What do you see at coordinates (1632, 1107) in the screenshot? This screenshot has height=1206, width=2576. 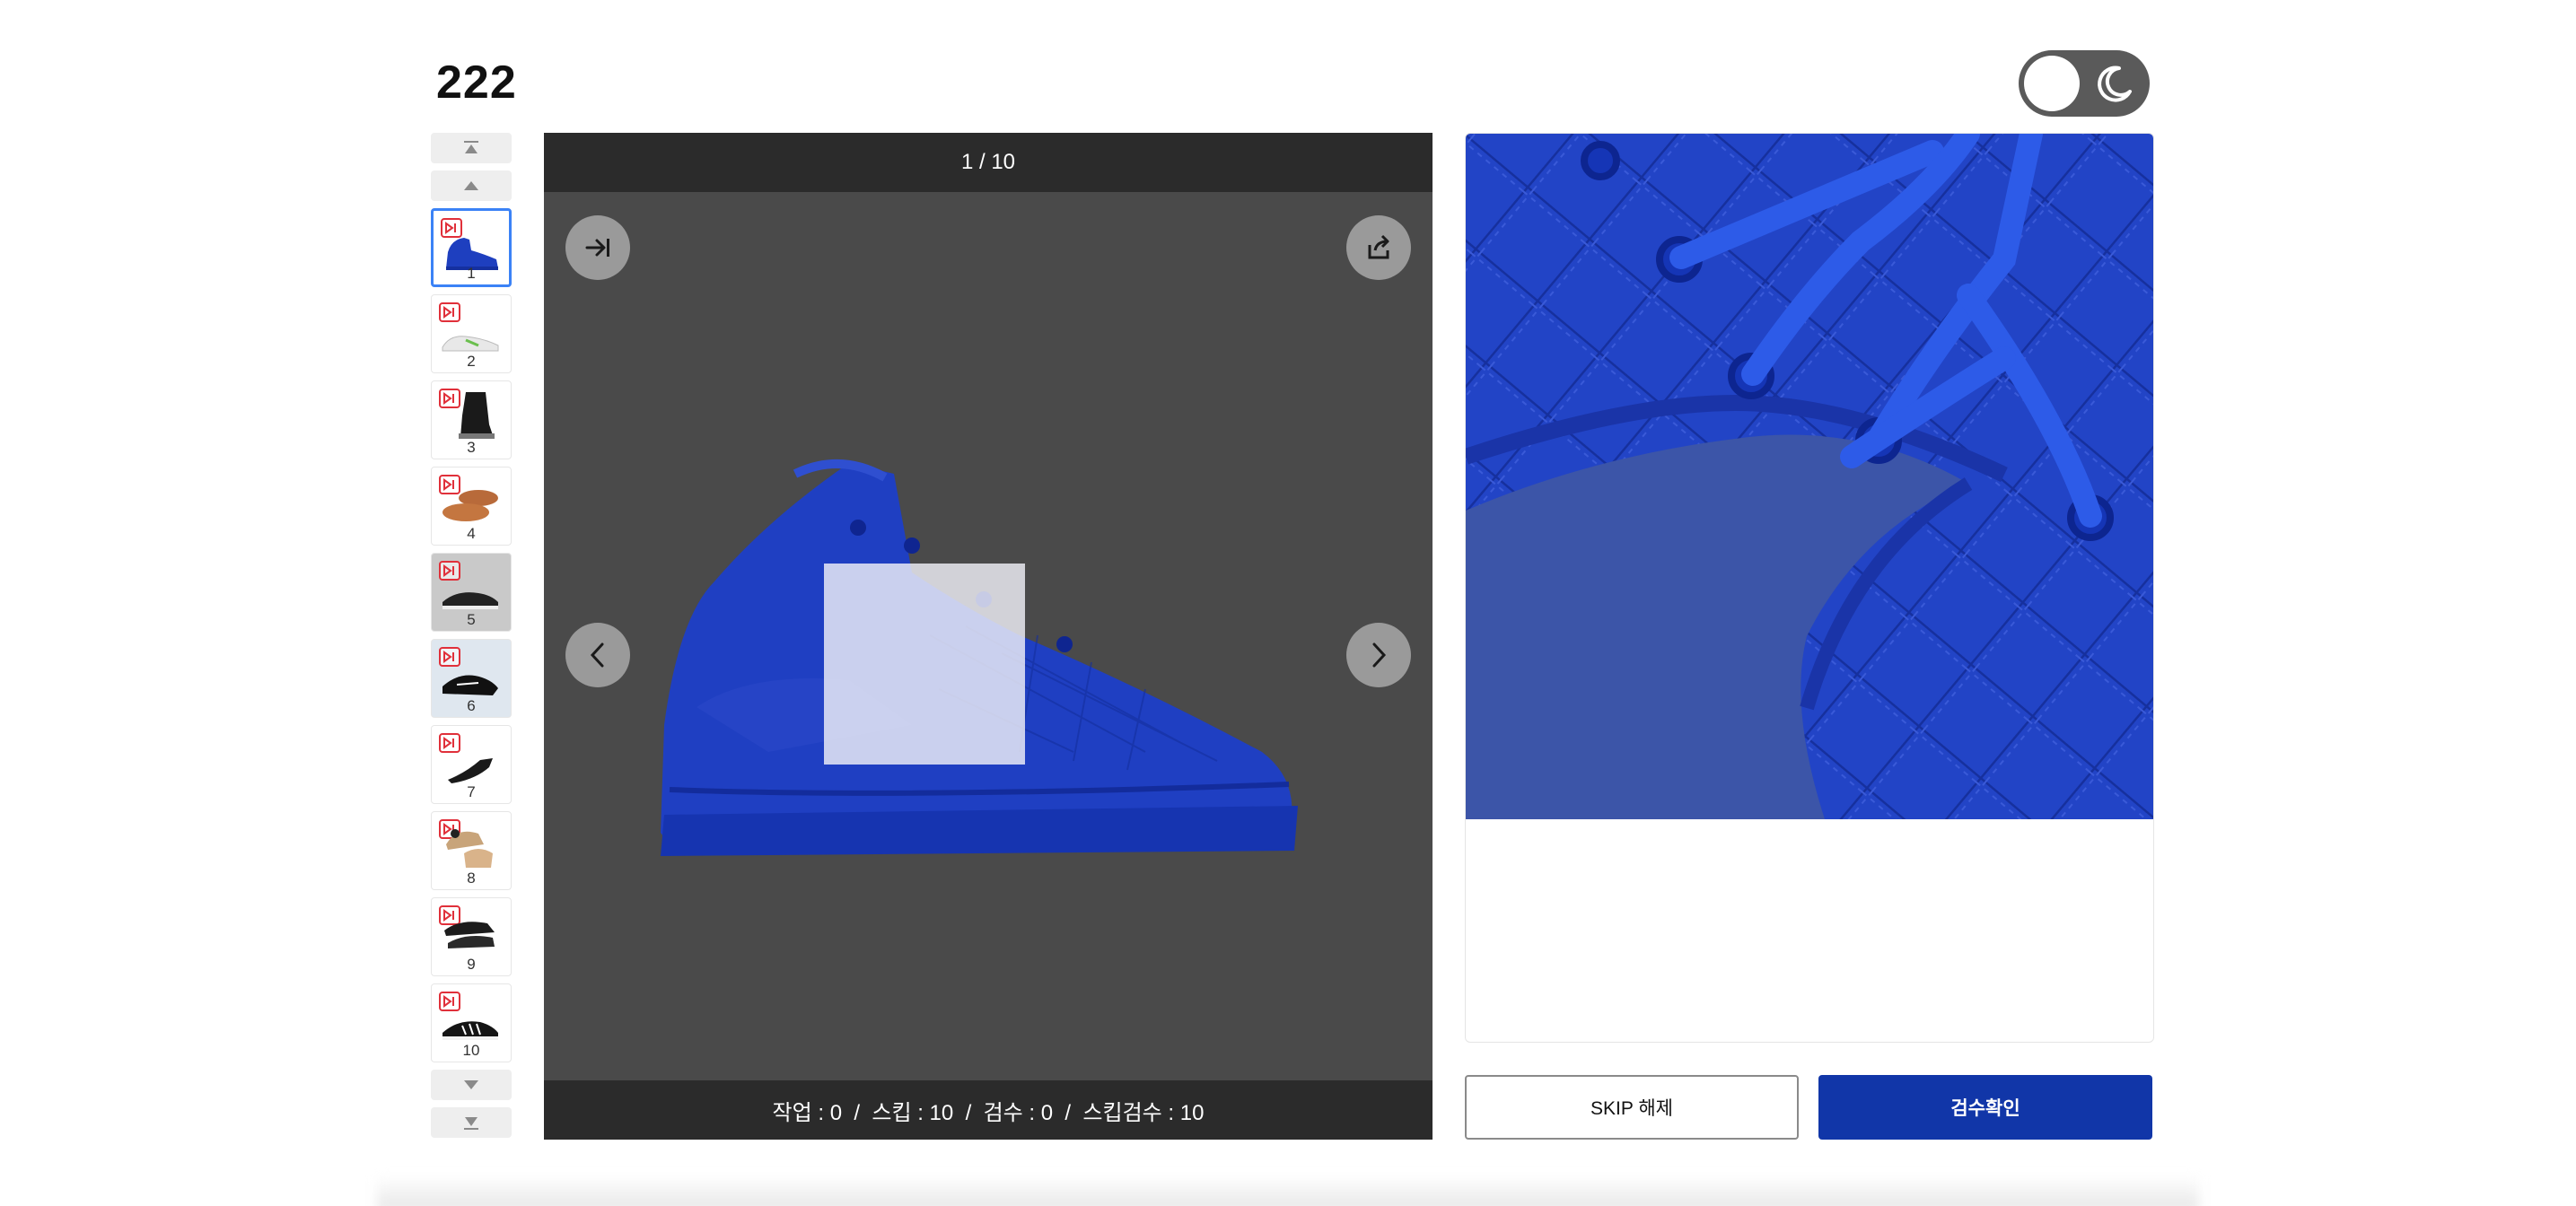 I see `skip-release-button: SKIP 해제` at bounding box center [1632, 1107].